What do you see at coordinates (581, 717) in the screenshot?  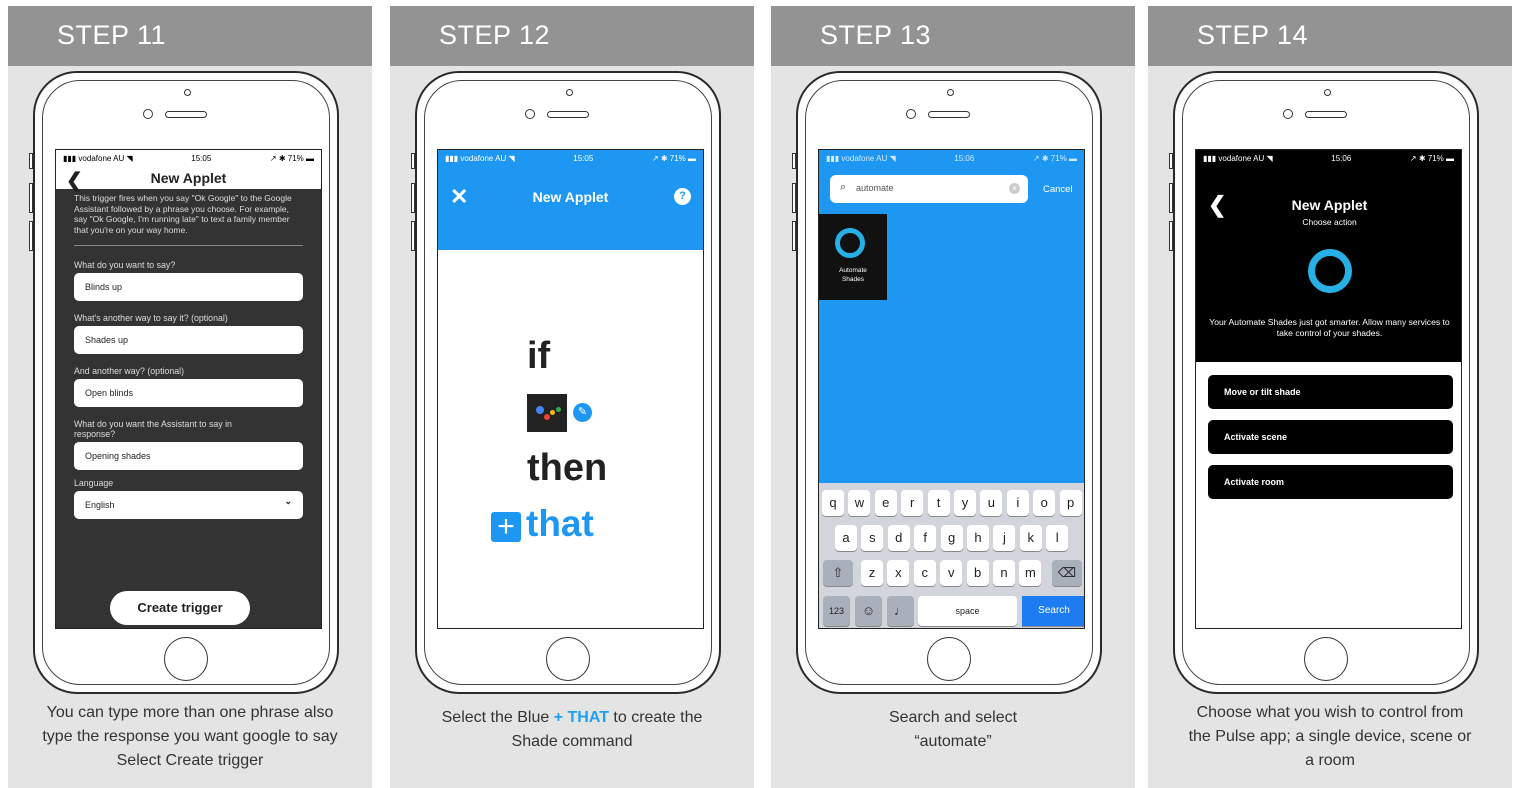 I see `caption-highlight: + THAT` at bounding box center [581, 717].